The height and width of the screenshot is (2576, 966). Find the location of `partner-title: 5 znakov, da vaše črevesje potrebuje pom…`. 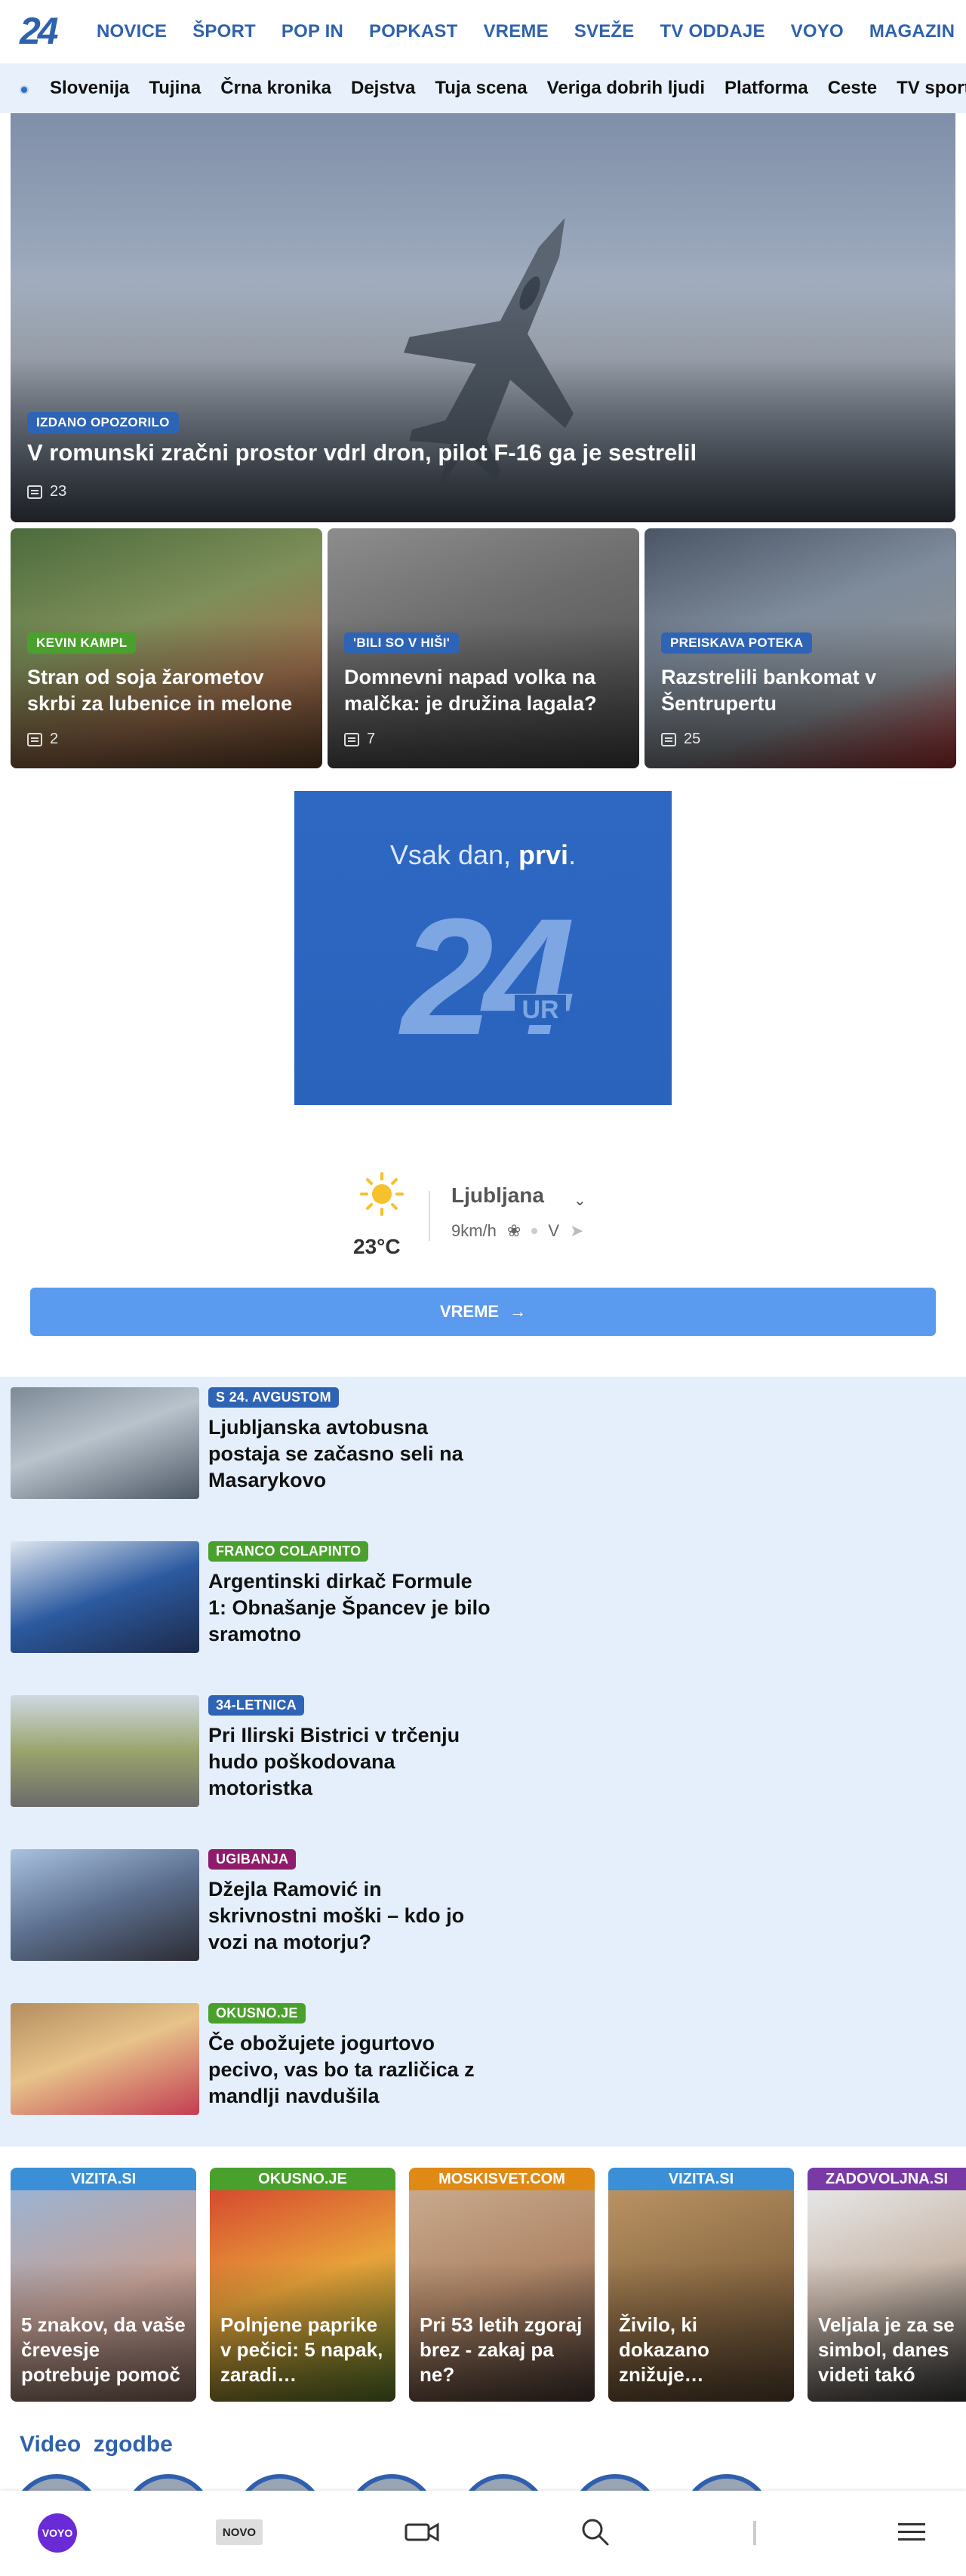

partner-title: 5 znakov, da vaše črevesje potrebuje pom… is located at coordinates (106, 2350).